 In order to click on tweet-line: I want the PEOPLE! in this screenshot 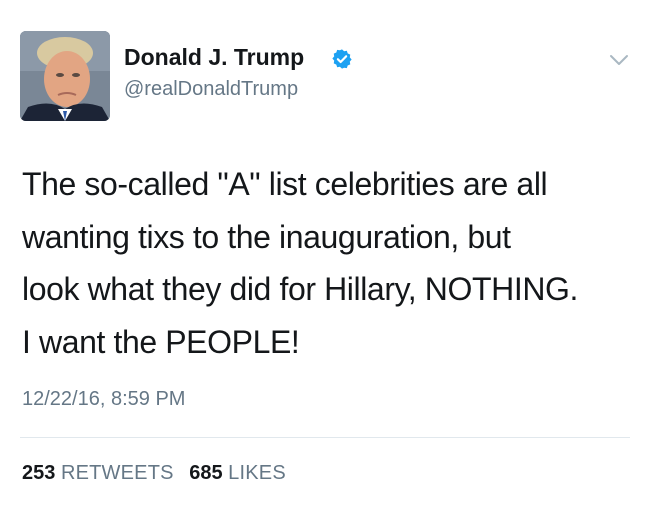, I will do `click(161, 341)`.